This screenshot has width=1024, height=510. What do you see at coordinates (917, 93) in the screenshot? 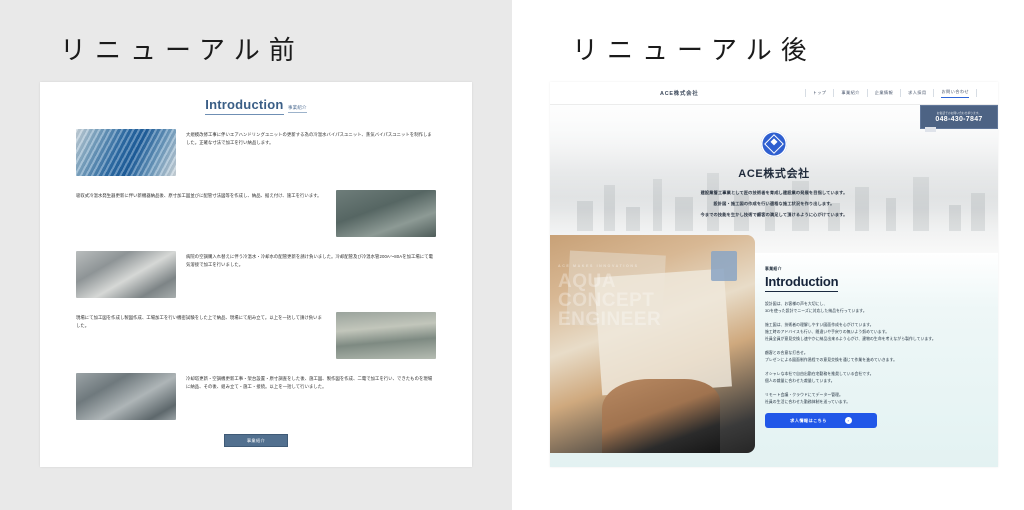
I see `nav-item-recruit: 求人採用` at bounding box center [917, 93].